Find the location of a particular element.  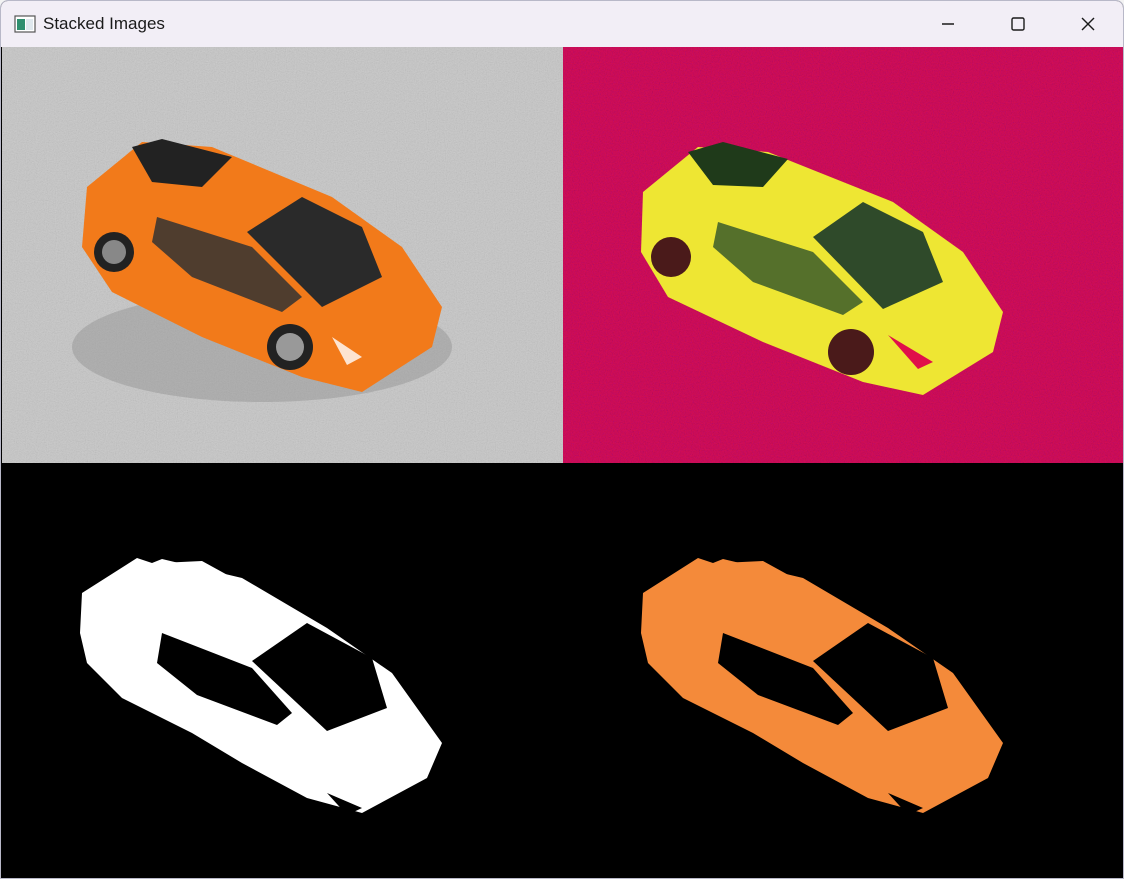

minimize-button is located at coordinates (948, 24).